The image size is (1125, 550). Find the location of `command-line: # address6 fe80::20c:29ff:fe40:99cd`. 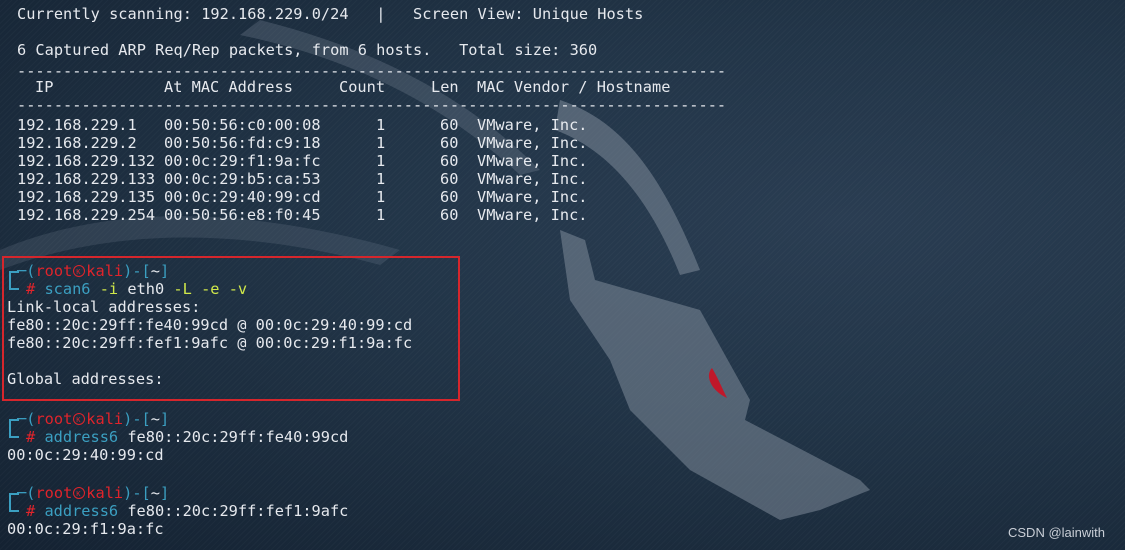

command-line: # address6 fe80::20c:29ff:fe40:99cd is located at coordinates (187, 437).